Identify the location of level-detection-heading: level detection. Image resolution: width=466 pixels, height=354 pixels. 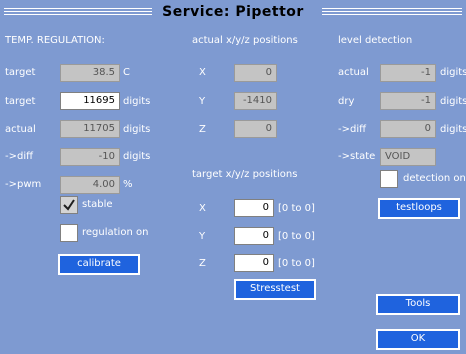
(375, 40).